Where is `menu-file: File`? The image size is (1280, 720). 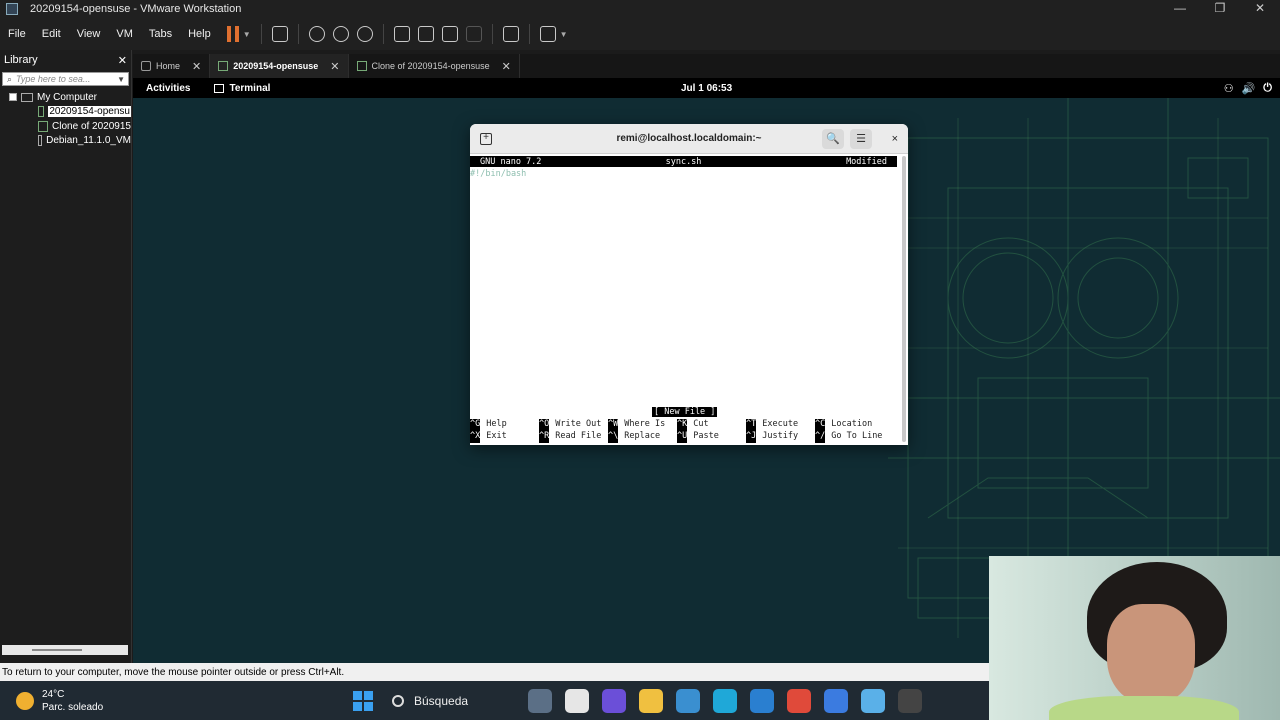
menu-file: File is located at coordinates (17, 34).